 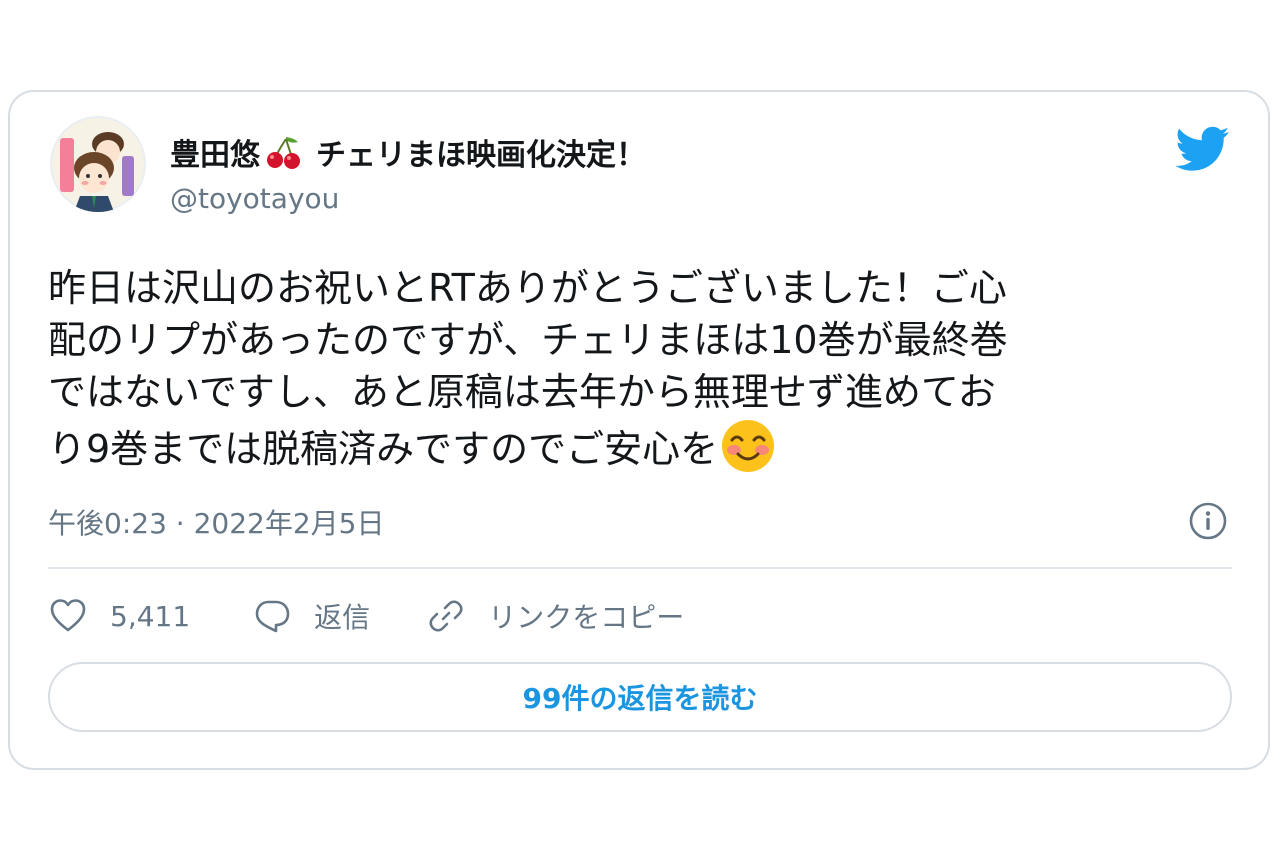 What do you see at coordinates (586, 617) in the screenshot?
I see `copy-link-label: リンクをコピー` at bounding box center [586, 617].